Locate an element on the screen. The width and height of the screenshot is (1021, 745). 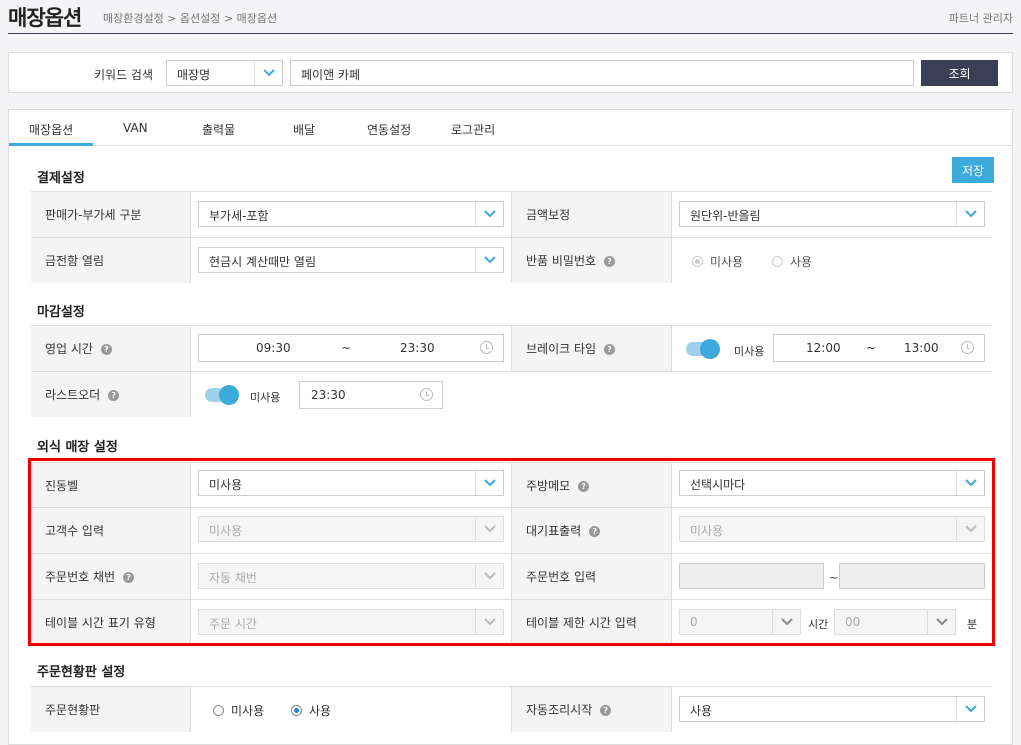
rounding-value-cell: 원단위-반올림 is located at coordinates (832, 214).